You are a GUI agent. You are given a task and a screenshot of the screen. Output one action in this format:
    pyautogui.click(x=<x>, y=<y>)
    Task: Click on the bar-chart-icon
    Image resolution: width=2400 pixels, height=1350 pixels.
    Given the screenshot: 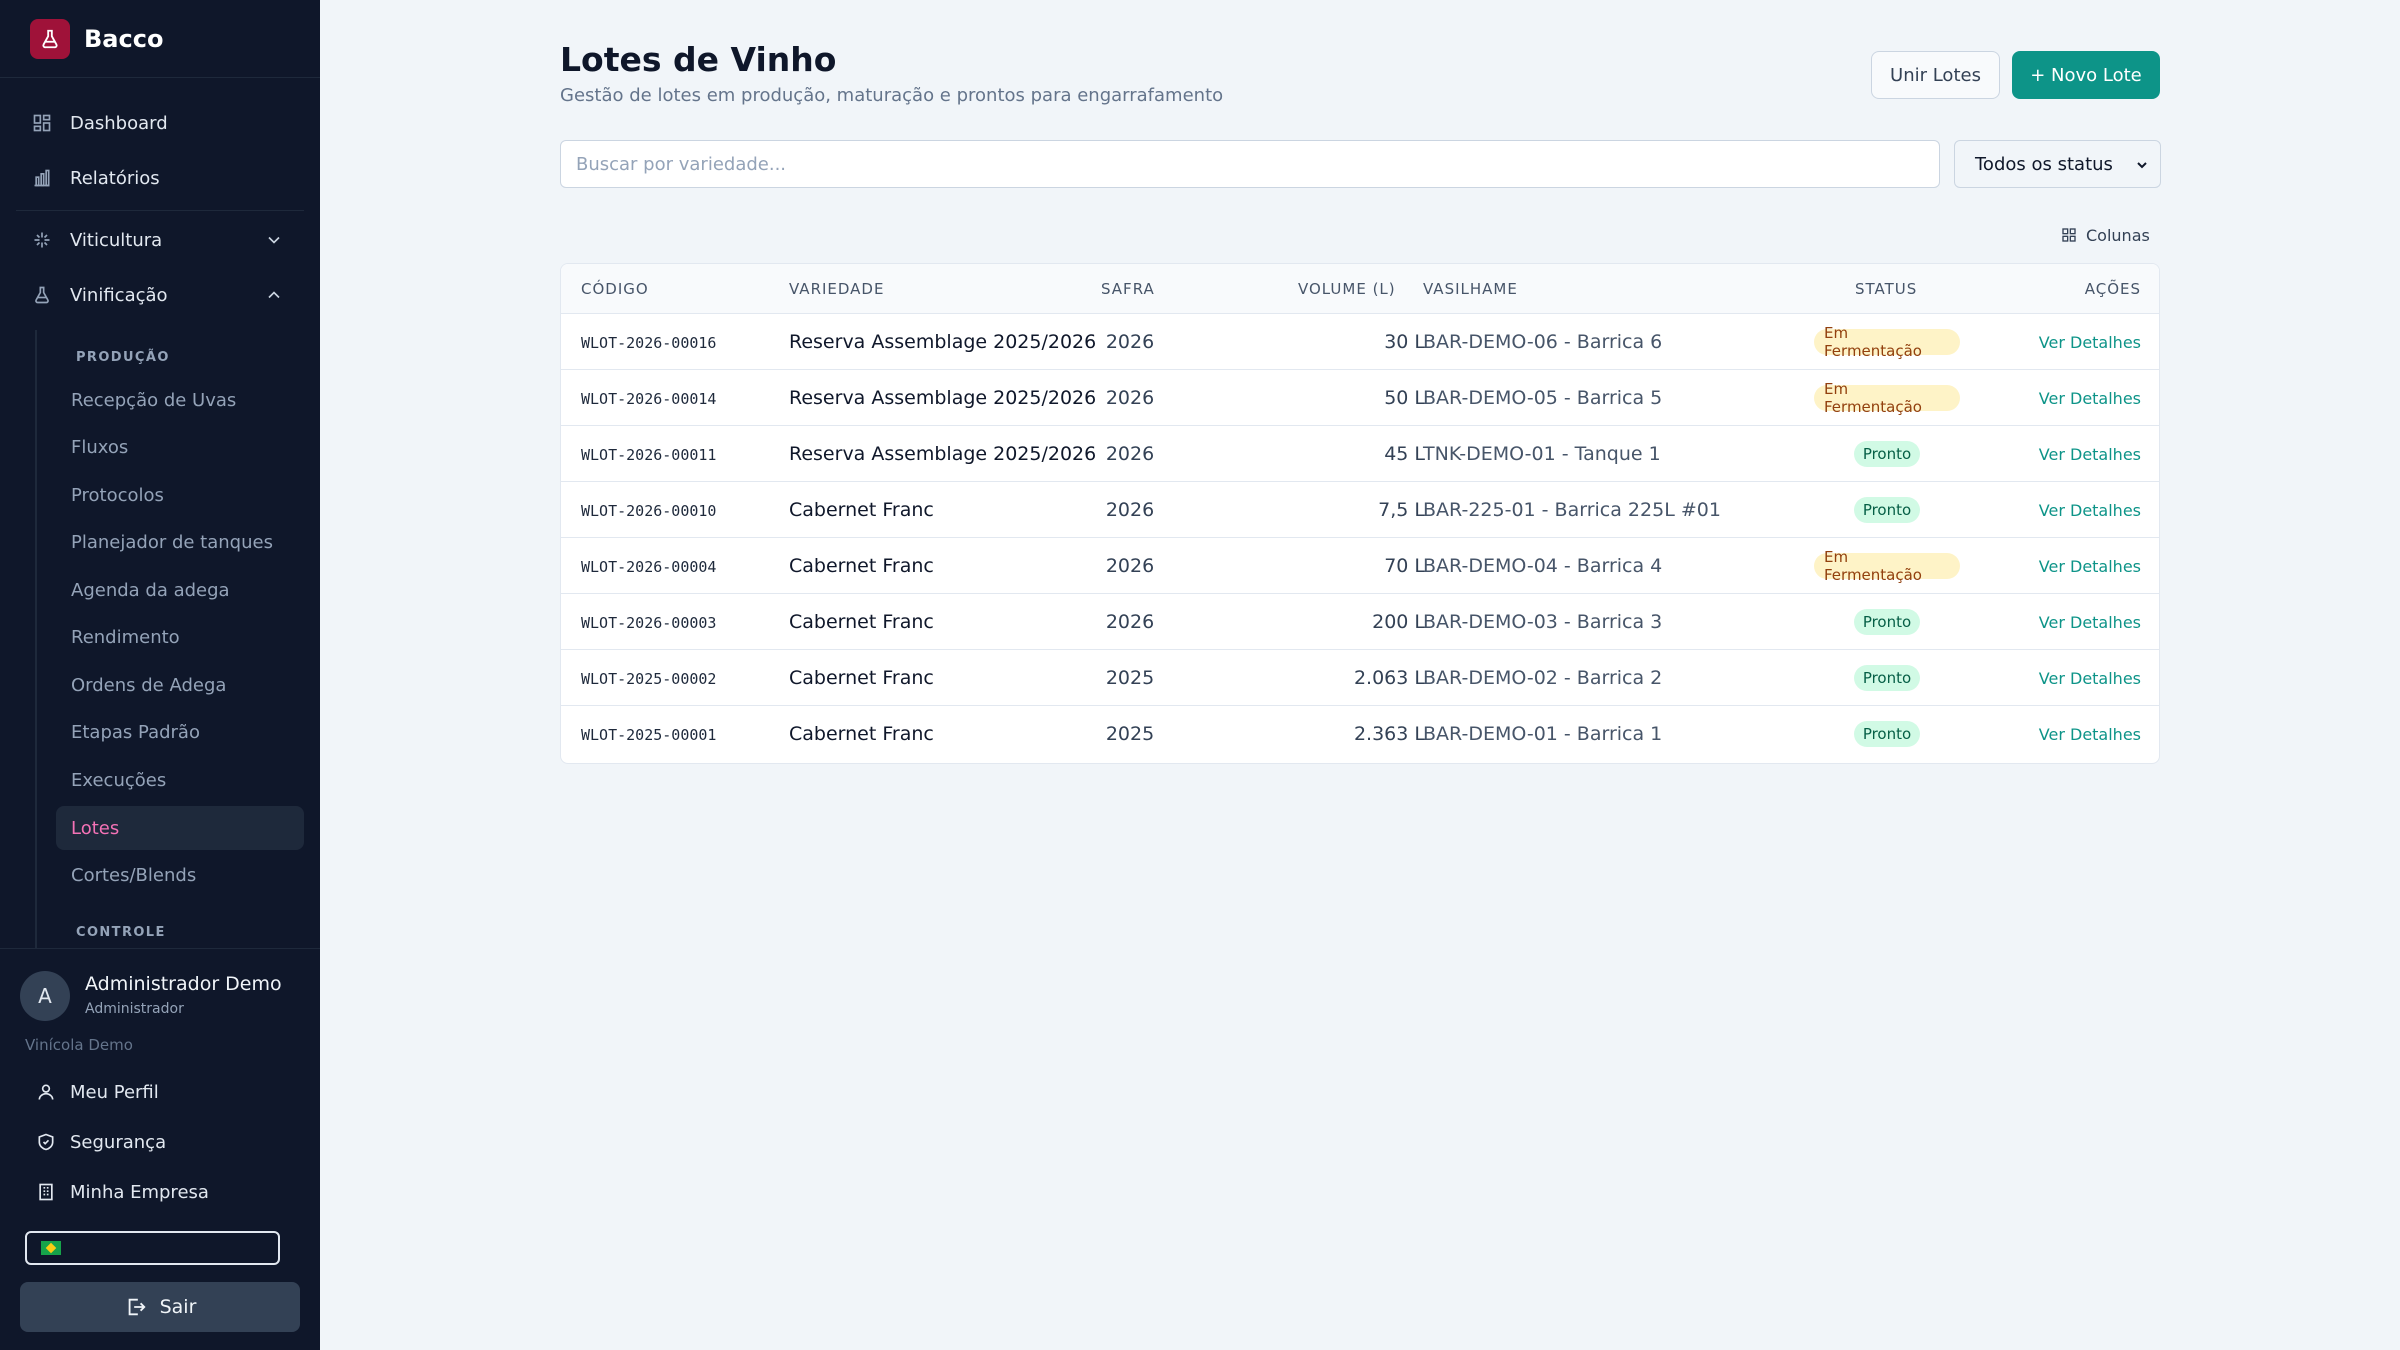 What is the action you would take?
    pyautogui.click(x=42, y=178)
    